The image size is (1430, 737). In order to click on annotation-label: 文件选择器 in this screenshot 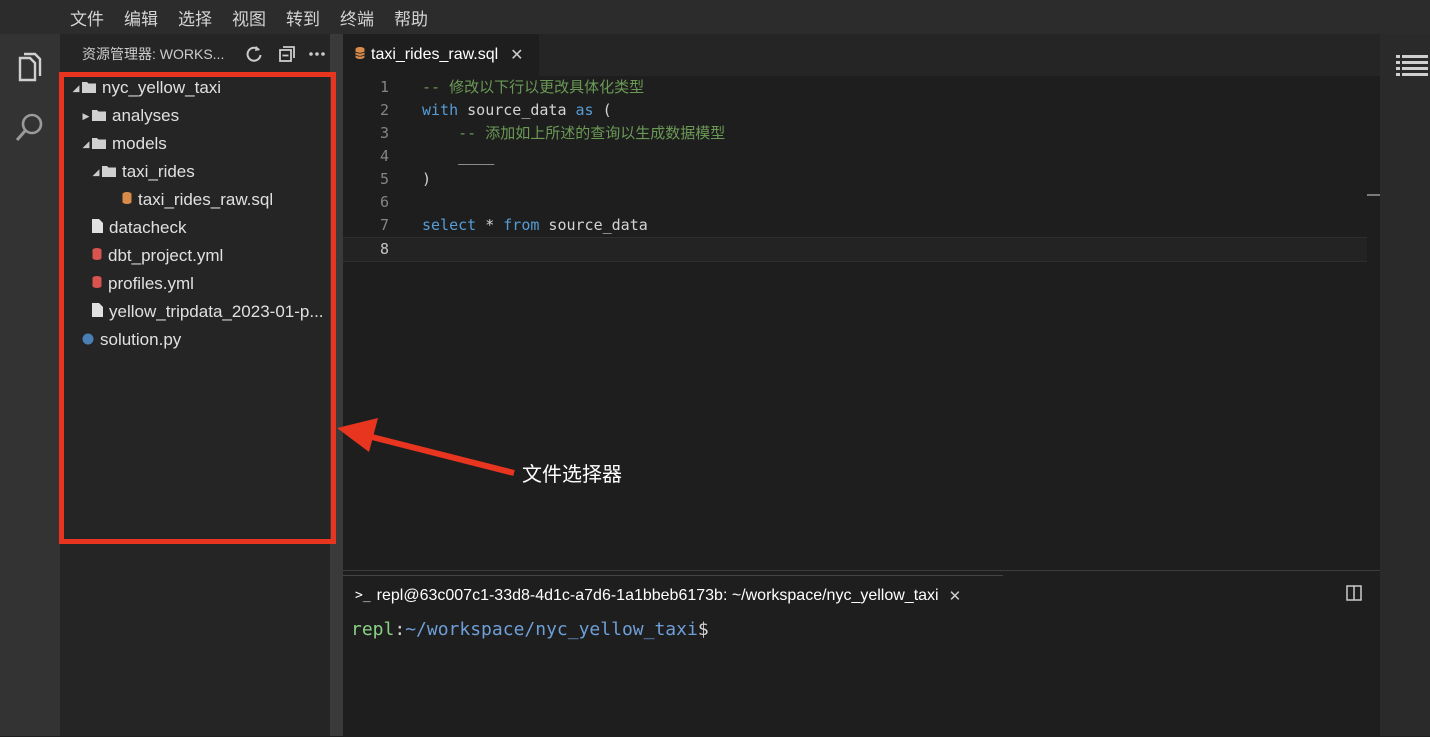, I will do `click(572, 475)`.